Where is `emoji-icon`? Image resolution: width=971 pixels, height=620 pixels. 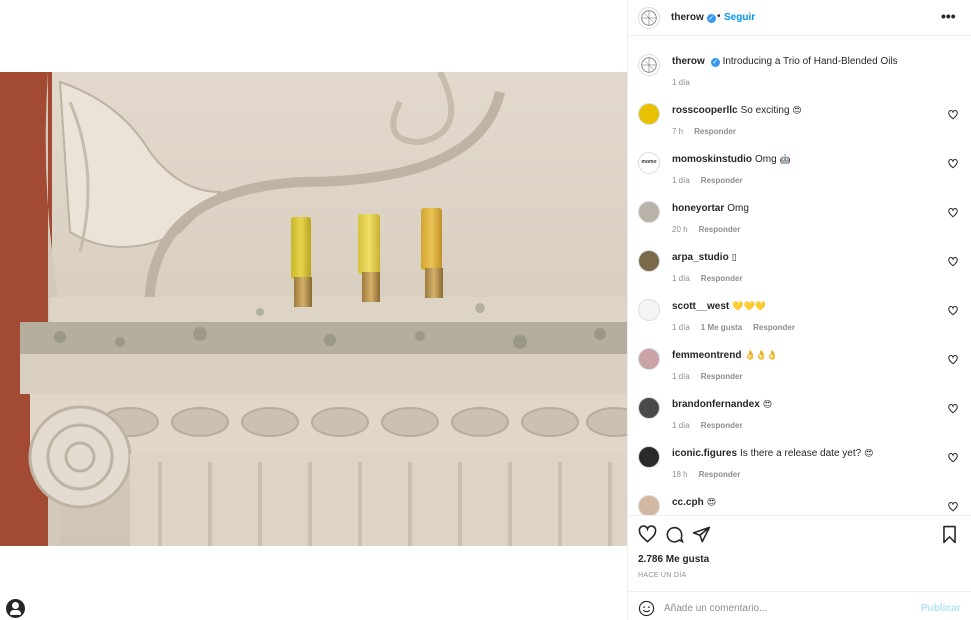 emoji-icon is located at coordinates (646, 608).